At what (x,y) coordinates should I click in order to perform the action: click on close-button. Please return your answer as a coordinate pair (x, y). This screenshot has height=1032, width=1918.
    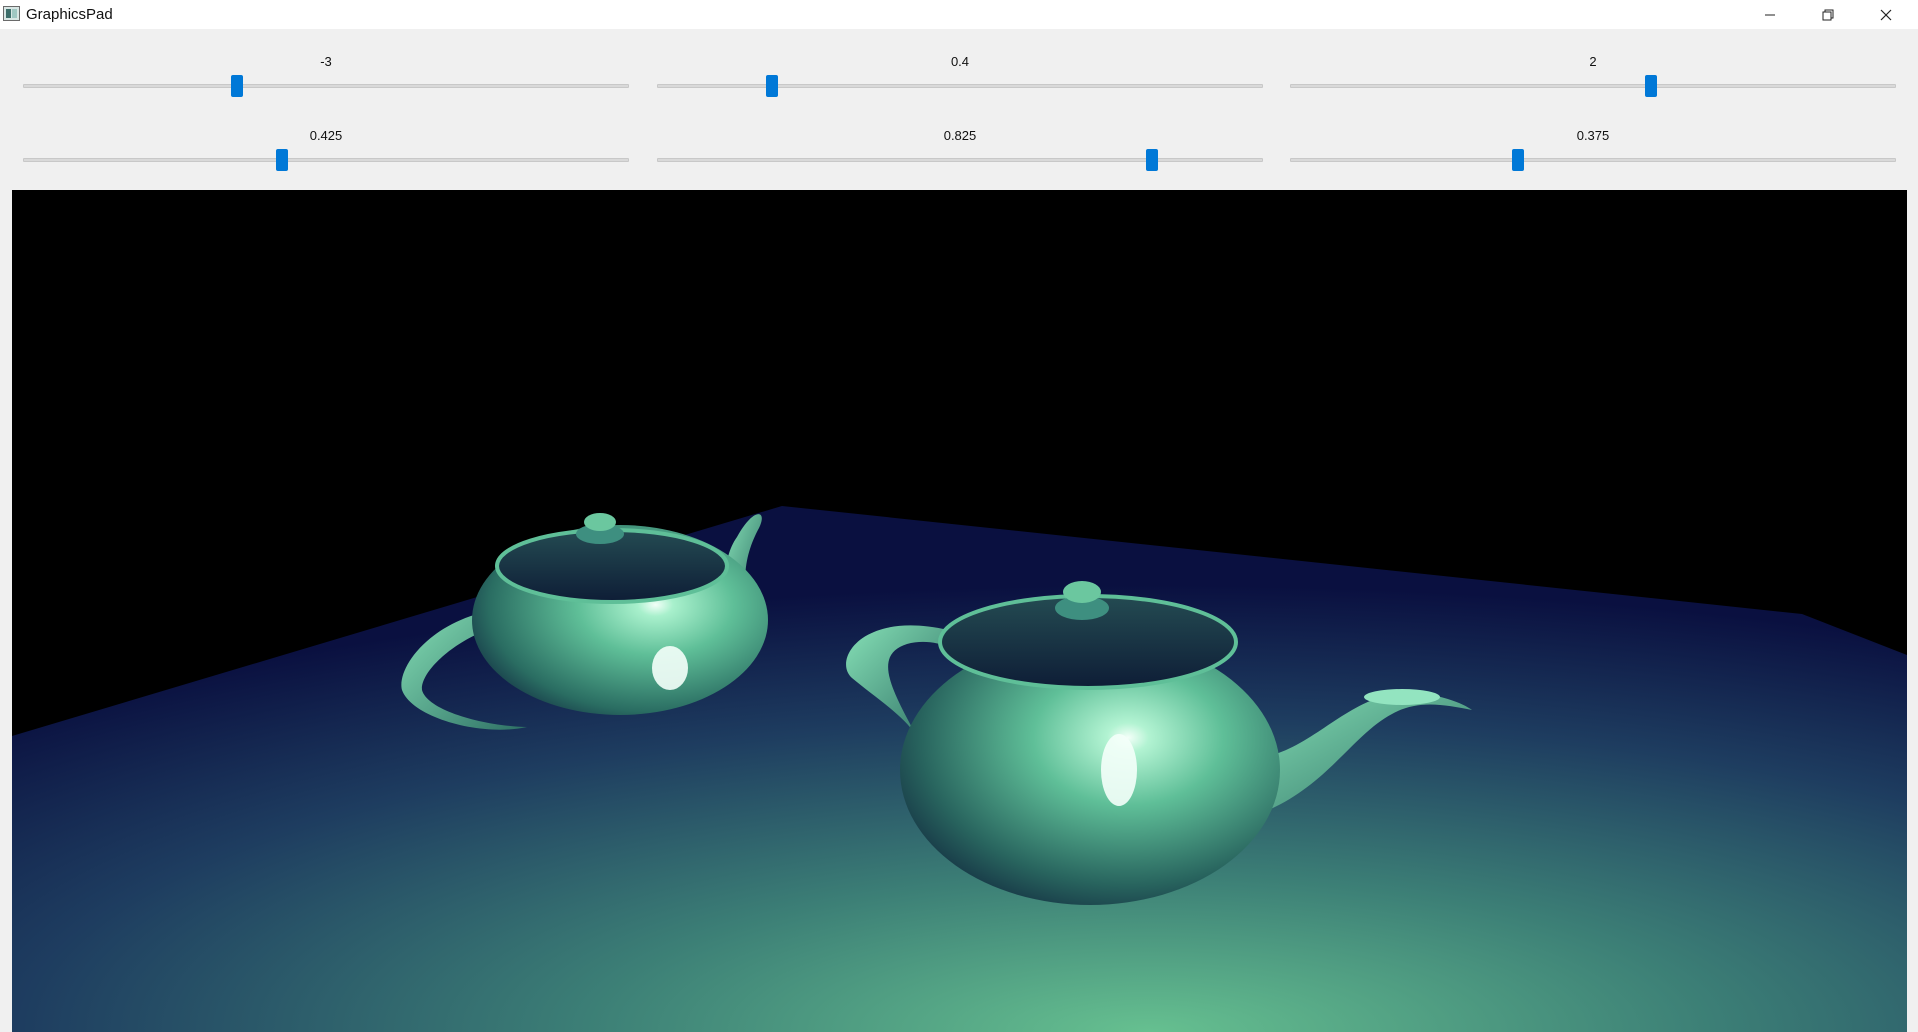
    Looking at the image, I should click on (1886, 14).